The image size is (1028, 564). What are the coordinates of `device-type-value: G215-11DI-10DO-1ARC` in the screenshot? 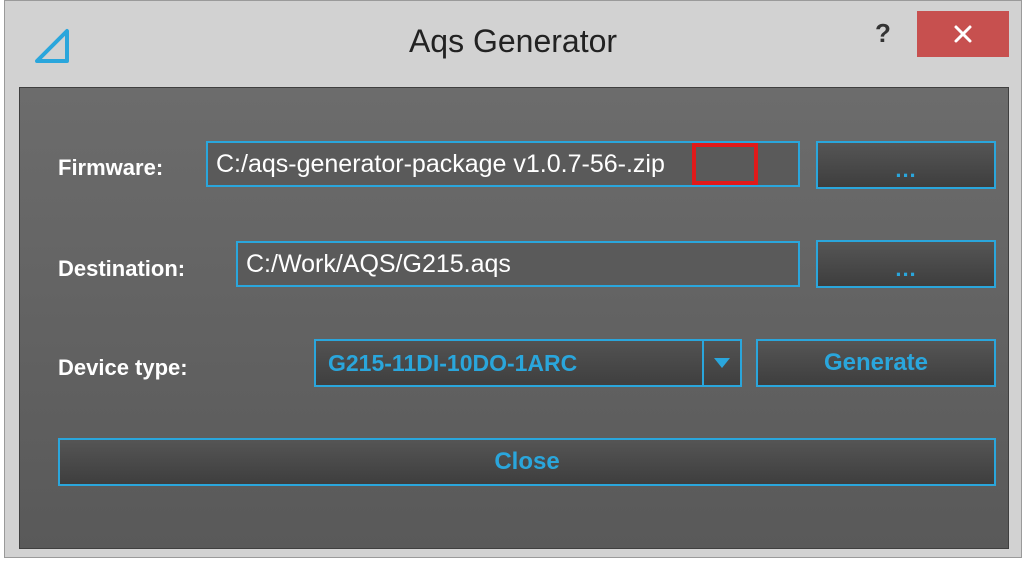 It's located at (453, 363).